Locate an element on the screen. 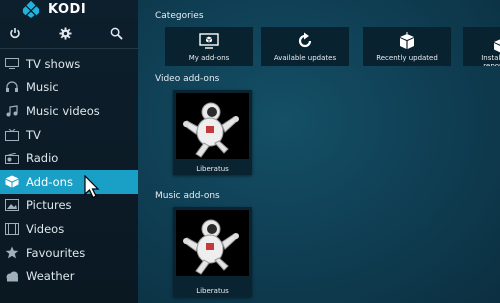 This screenshot has width=500, height=303. menu-item-label: TV shows is located at coordinates (53, 63).